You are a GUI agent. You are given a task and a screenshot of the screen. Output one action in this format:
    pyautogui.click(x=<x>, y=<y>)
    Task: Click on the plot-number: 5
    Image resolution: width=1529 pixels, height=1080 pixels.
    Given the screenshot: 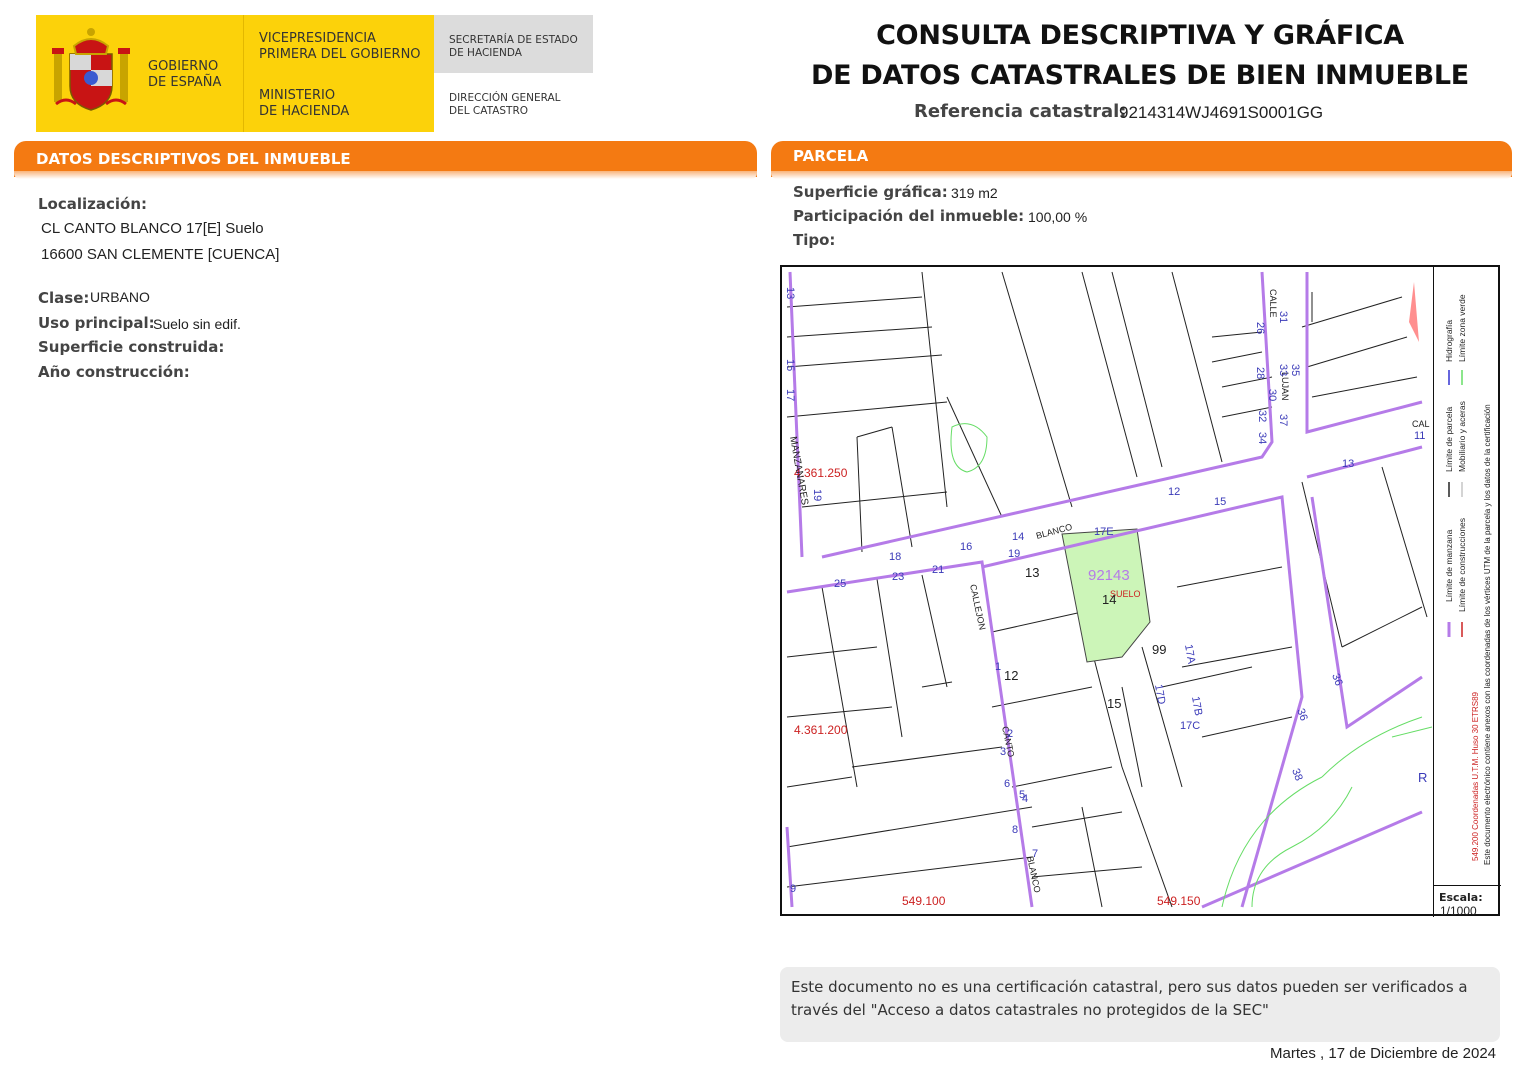 What is the action you would take?
    pyautogui.click(x=1022, y=795)
    